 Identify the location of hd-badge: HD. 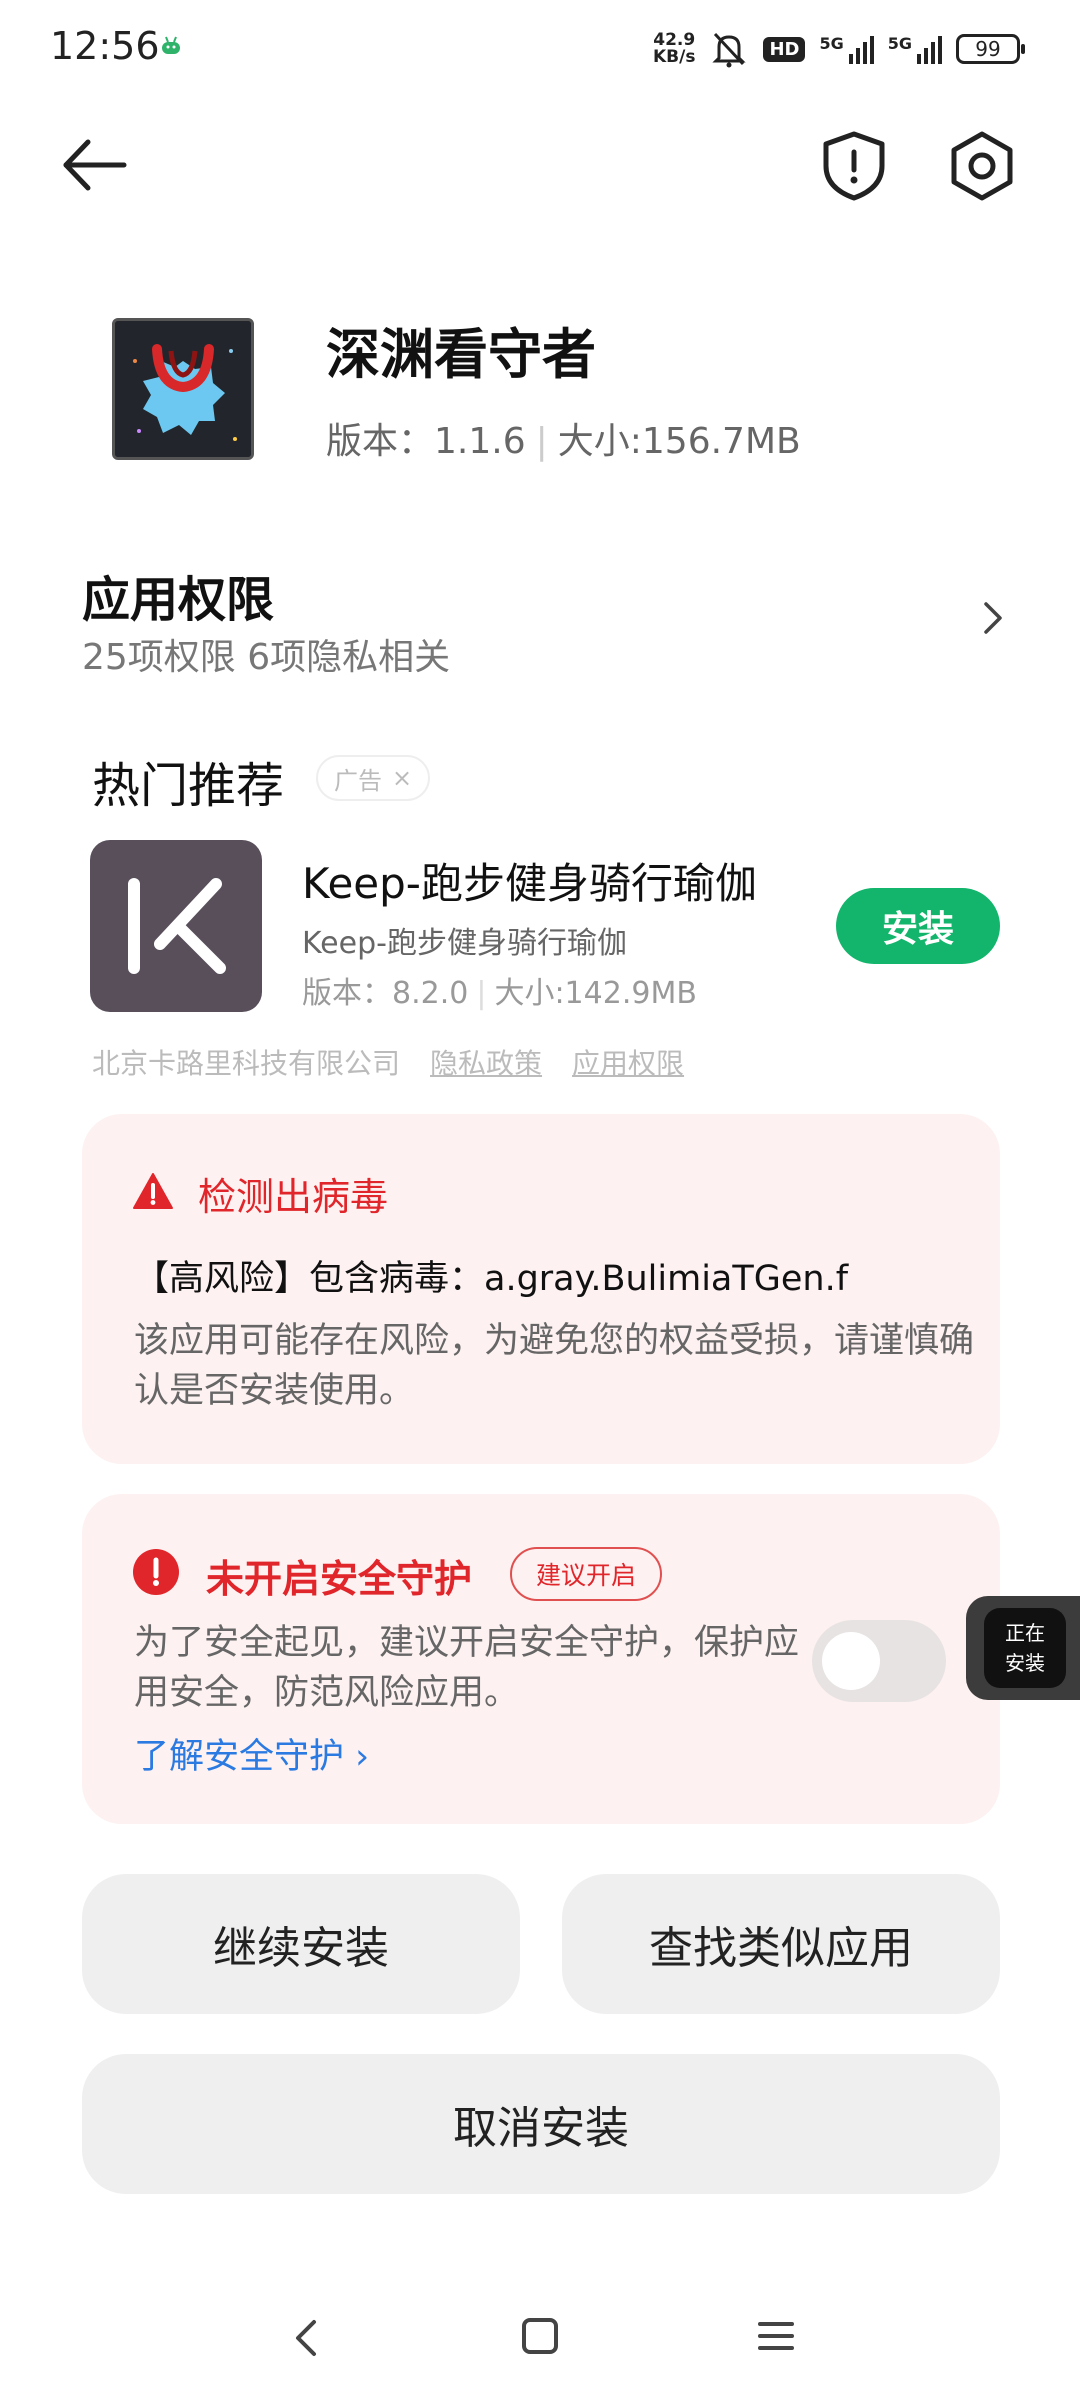
(784, 49).